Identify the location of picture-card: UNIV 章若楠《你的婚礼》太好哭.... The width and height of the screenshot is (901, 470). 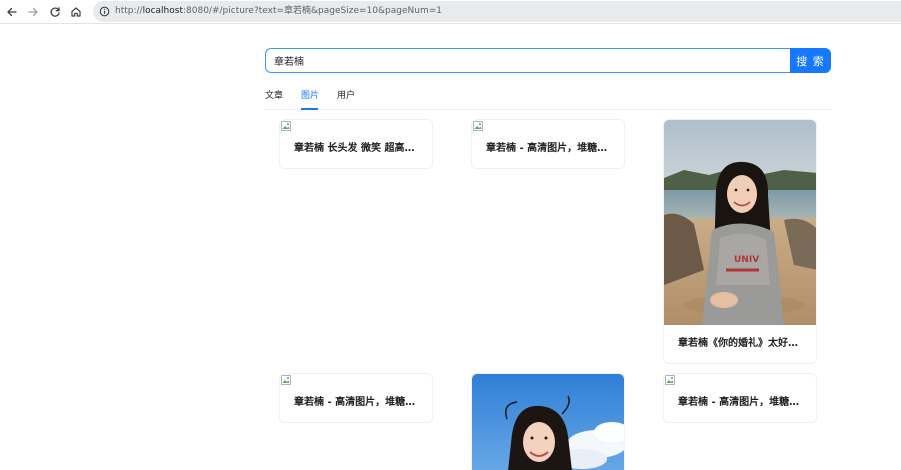
(740, 241).